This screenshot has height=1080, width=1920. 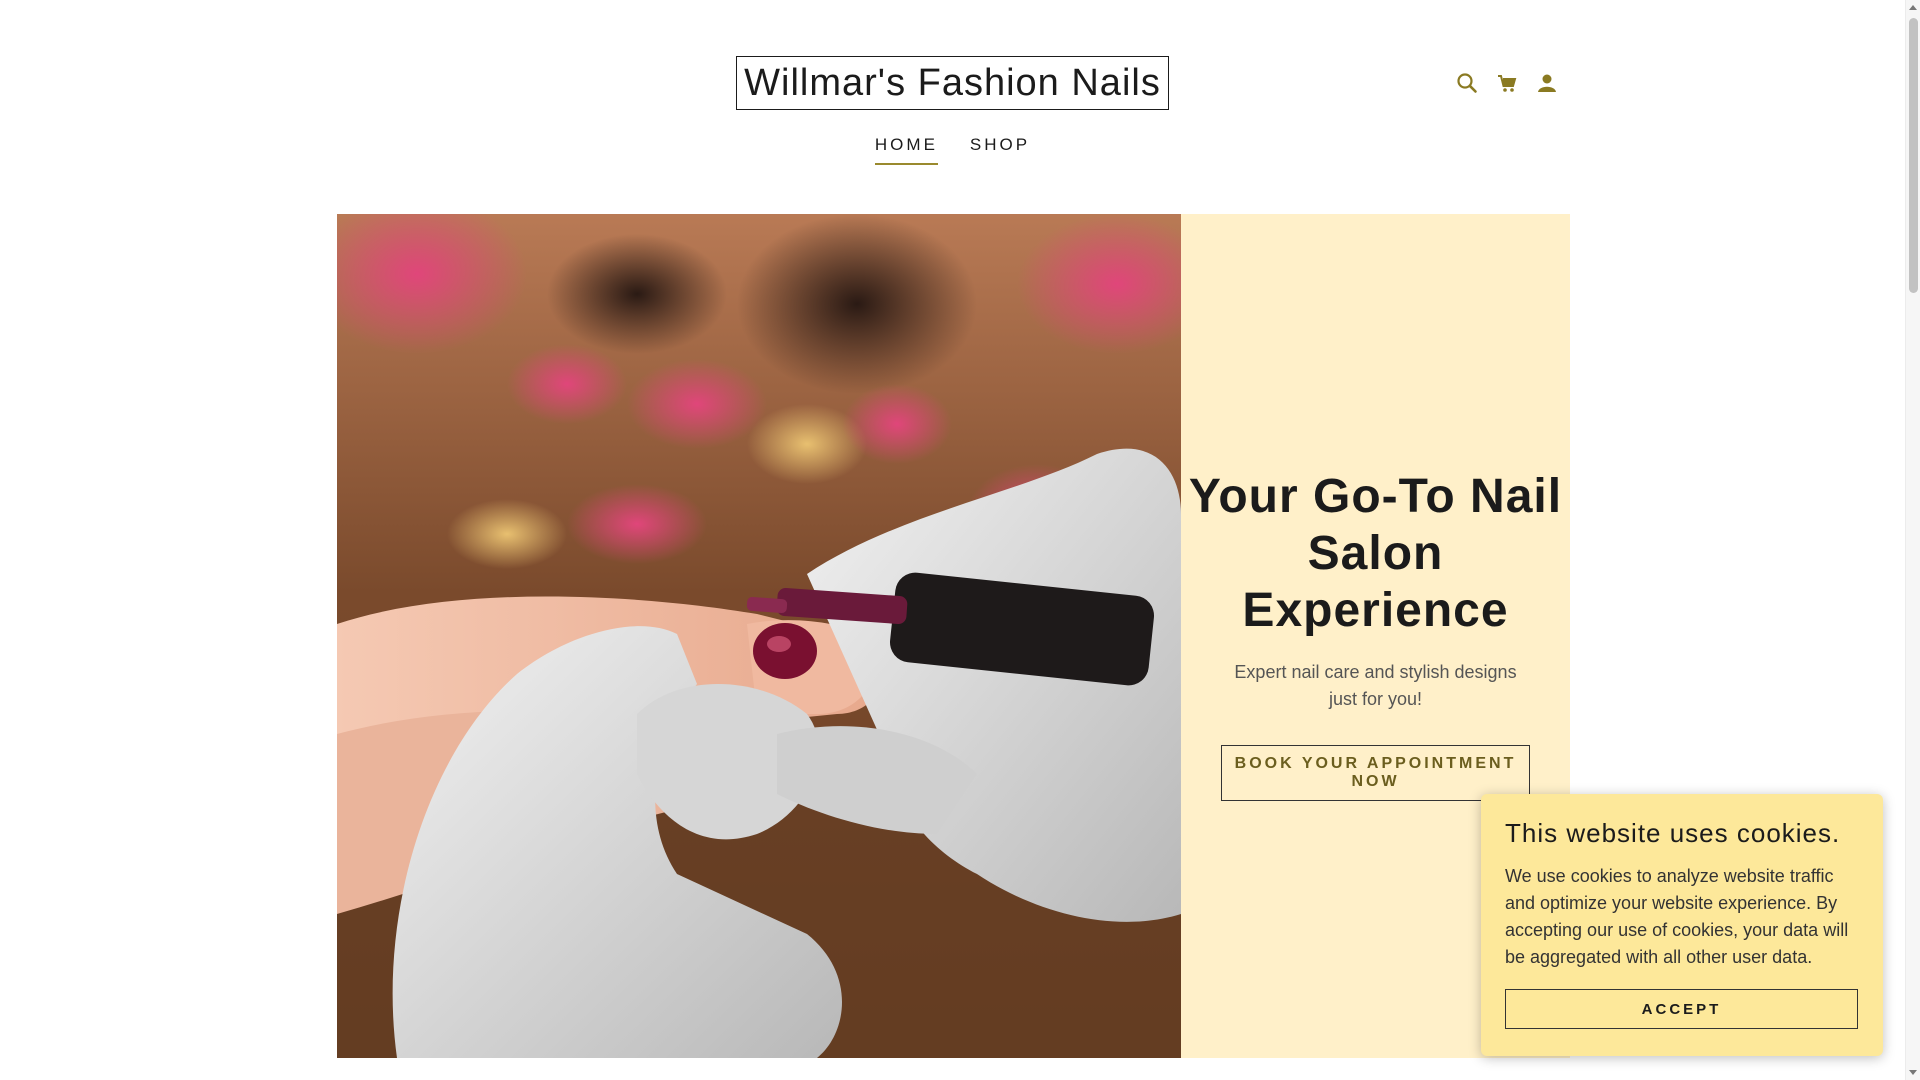 I want to click on cart-icon, so click(x=1507, y=83).